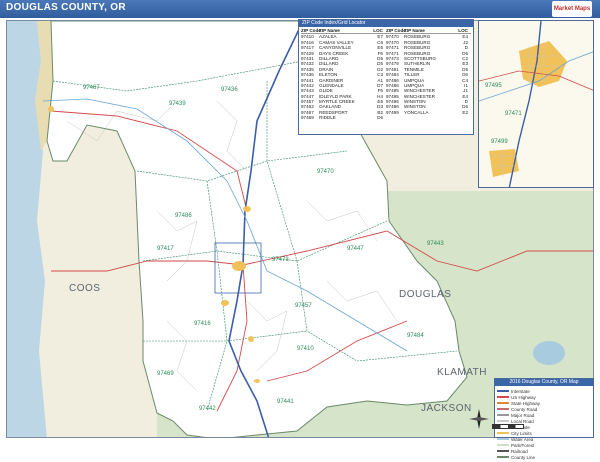  I want to click on legend-label: Local Road, so click(522, 421).